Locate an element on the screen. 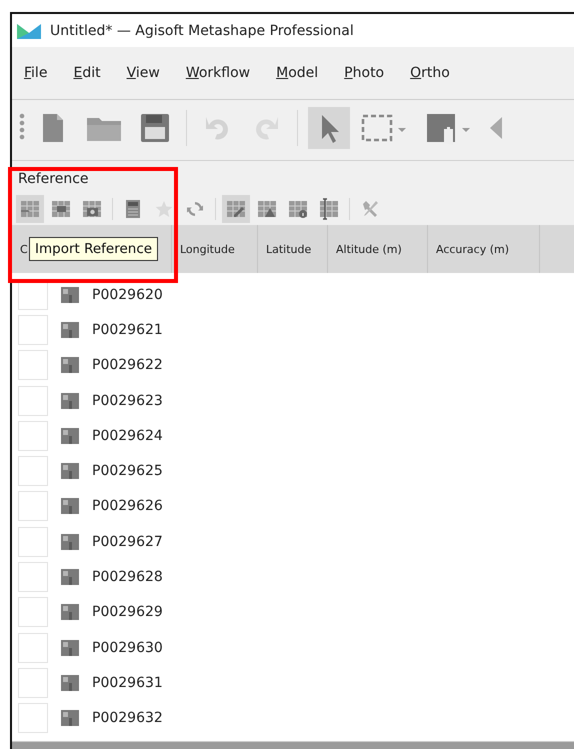  menu-item: Workflow is located at coordinates (223, 73).